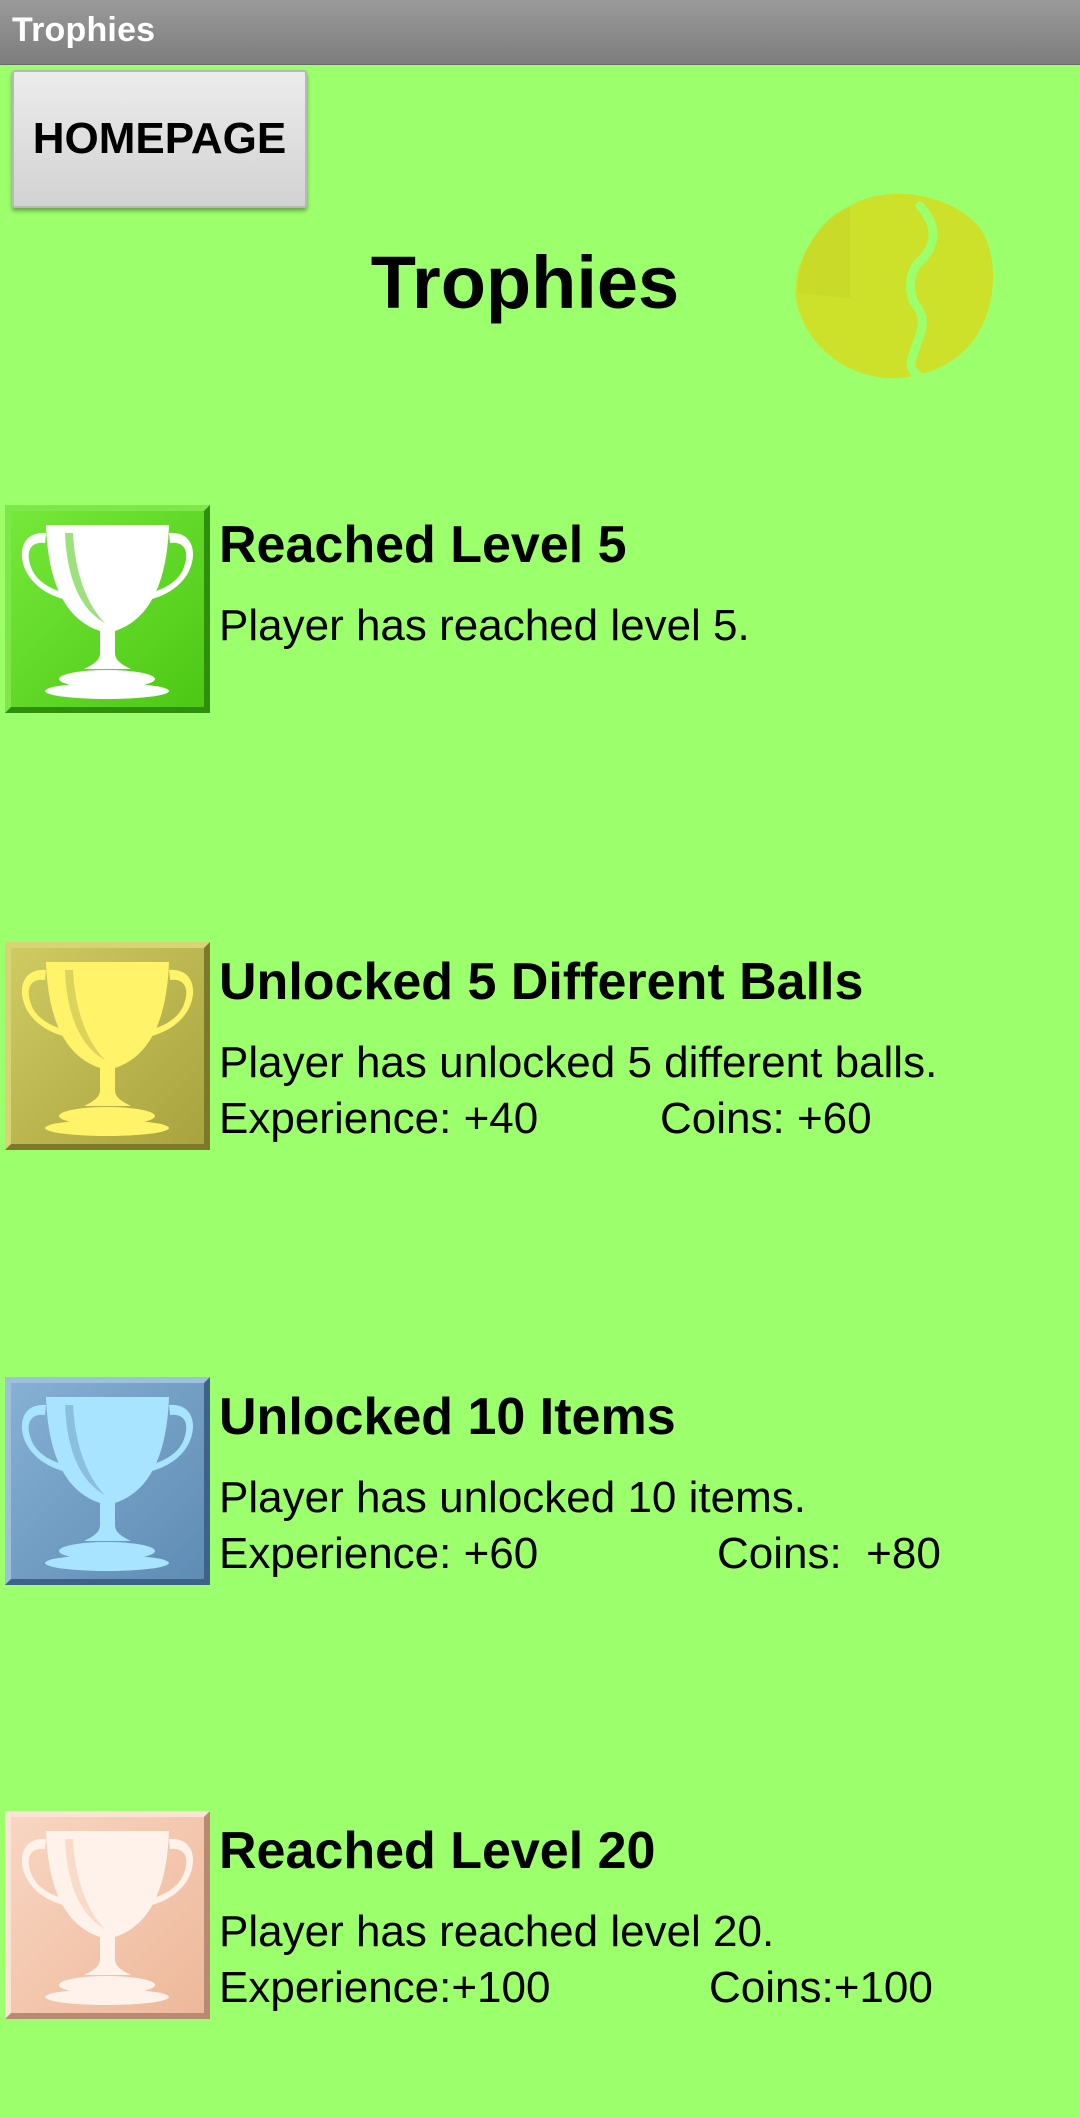 This screenshot has width=1080, height=2118. I want to click on trophy-description: Player has reached level 20., so click(497, 1931).